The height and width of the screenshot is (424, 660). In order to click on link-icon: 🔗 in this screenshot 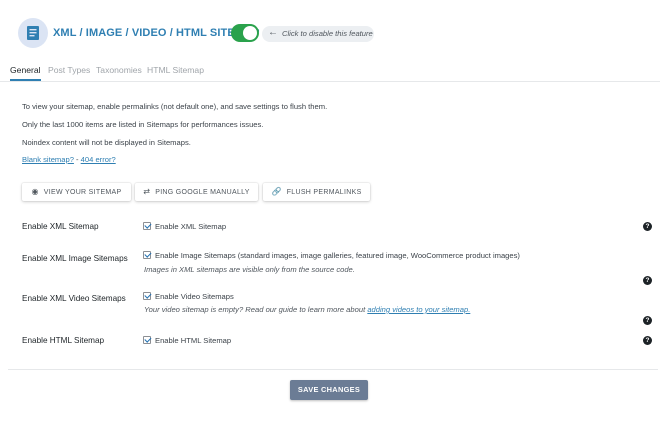, I will do `click(276, 191)`.